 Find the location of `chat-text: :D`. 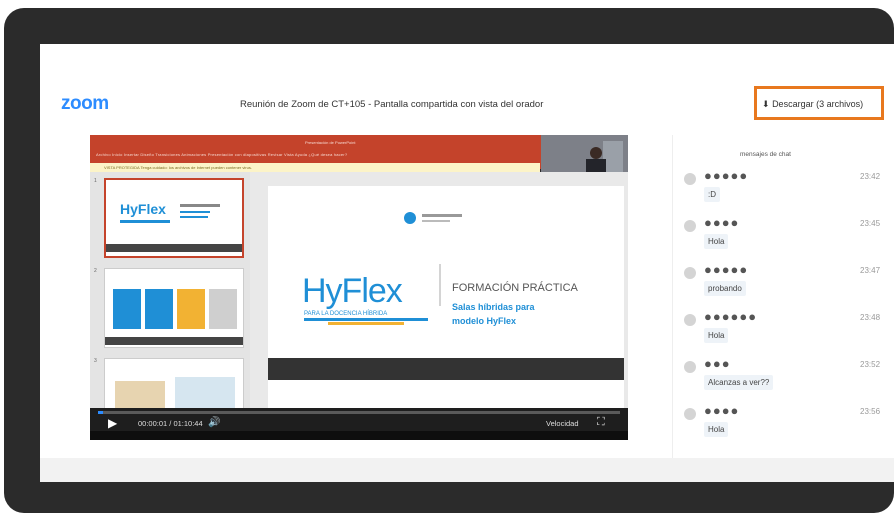

chat-text: :D is located at coordinates (712, 194).